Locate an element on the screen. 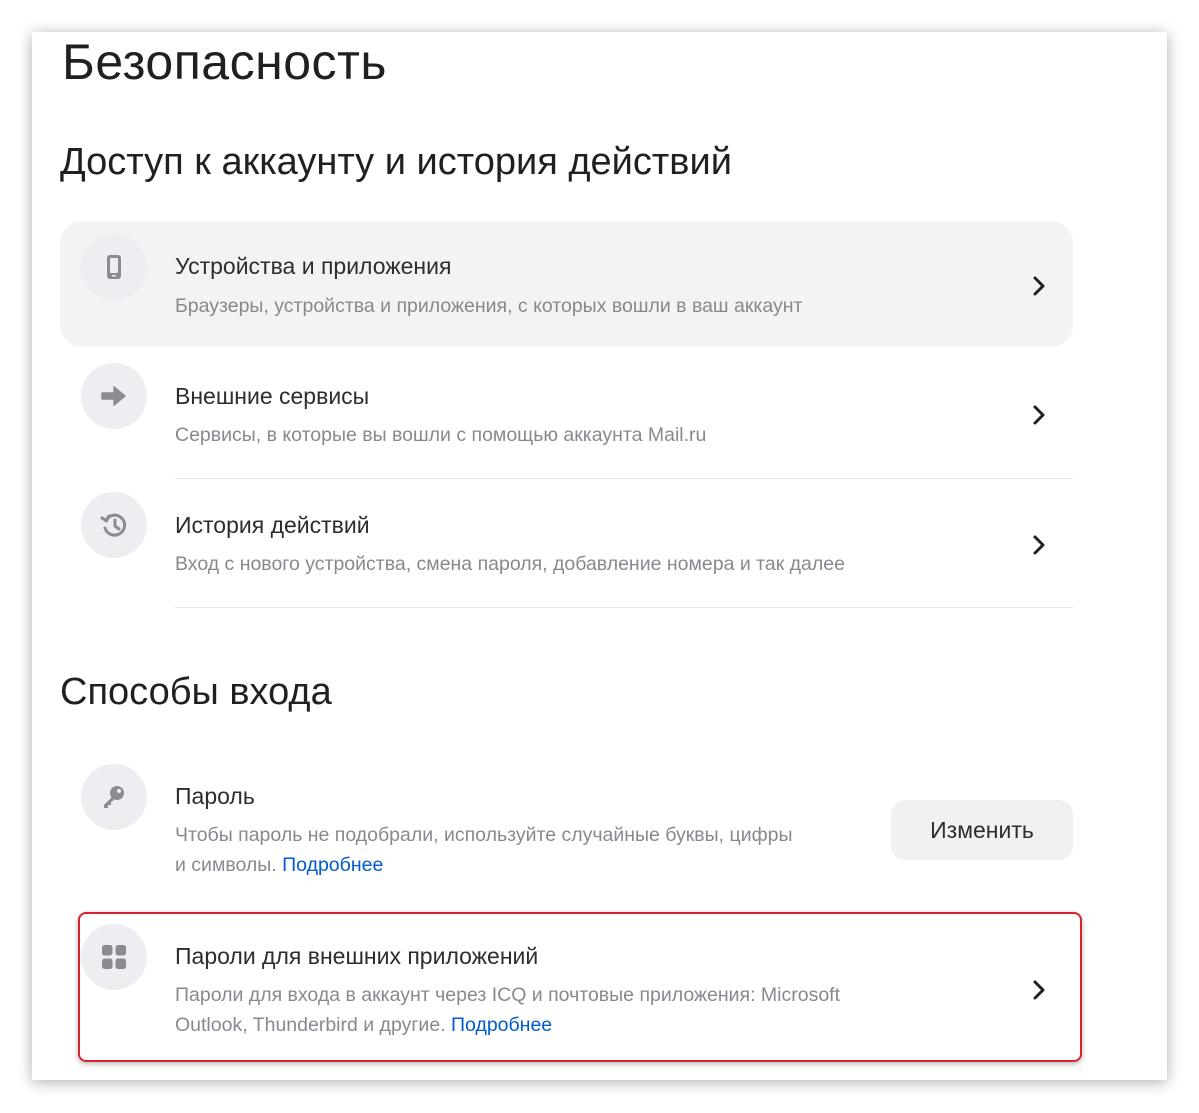  key-icon is located at coordinates (114, 797).